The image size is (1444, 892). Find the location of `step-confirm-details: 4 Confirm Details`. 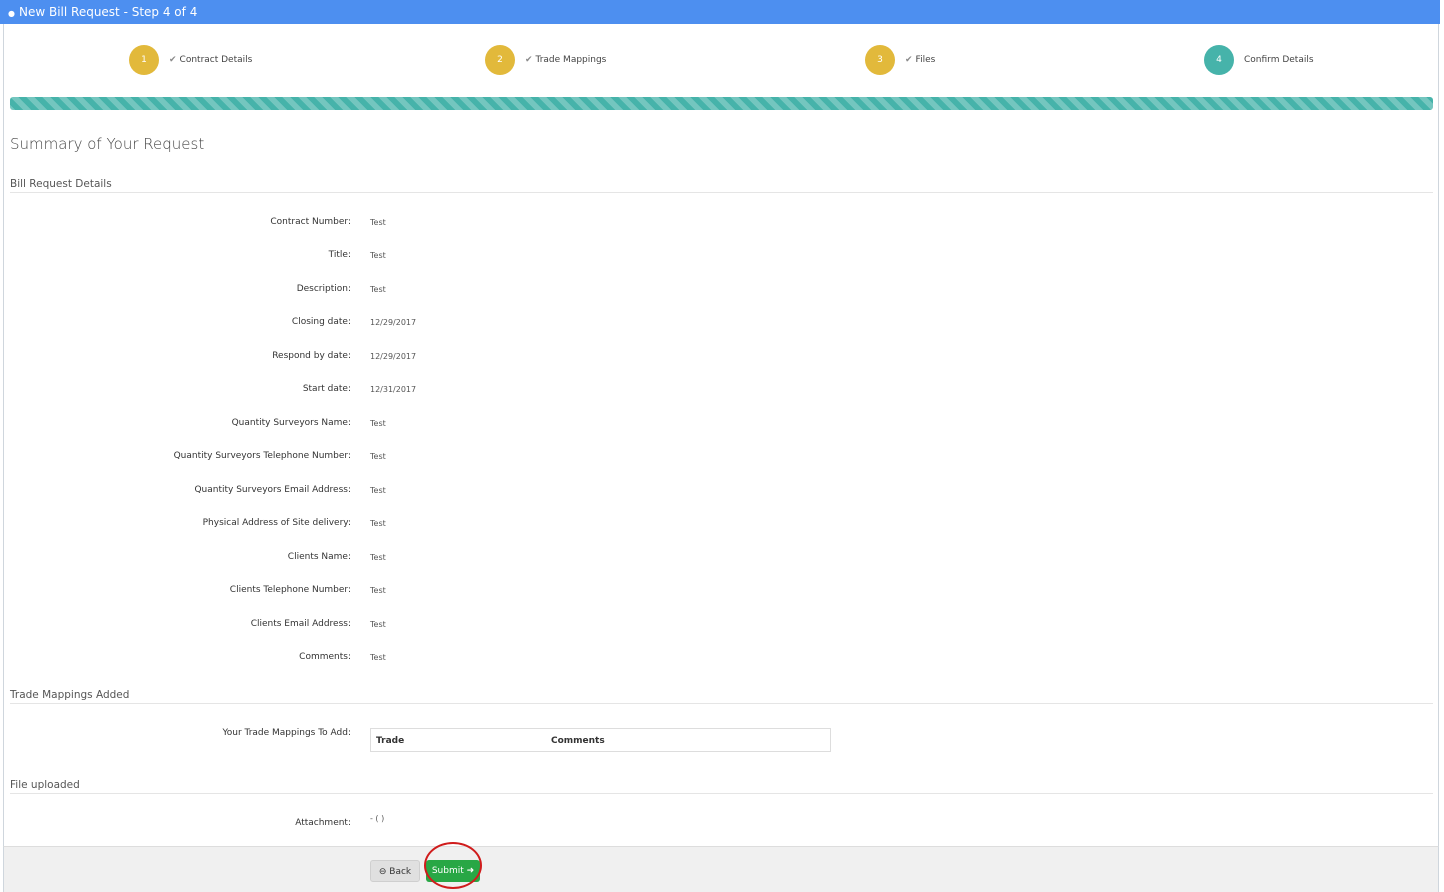

step-confirm-details: 4 Confirm Details is located at coordinates (1259, 60).